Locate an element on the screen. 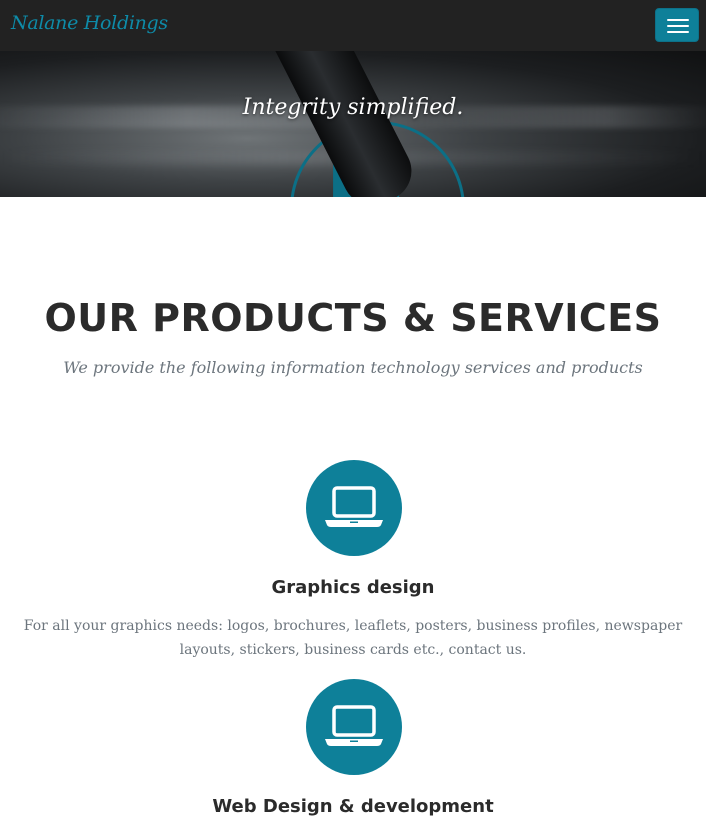  brand-logo: Nalane Holdings is located at coordinates (89, 23).